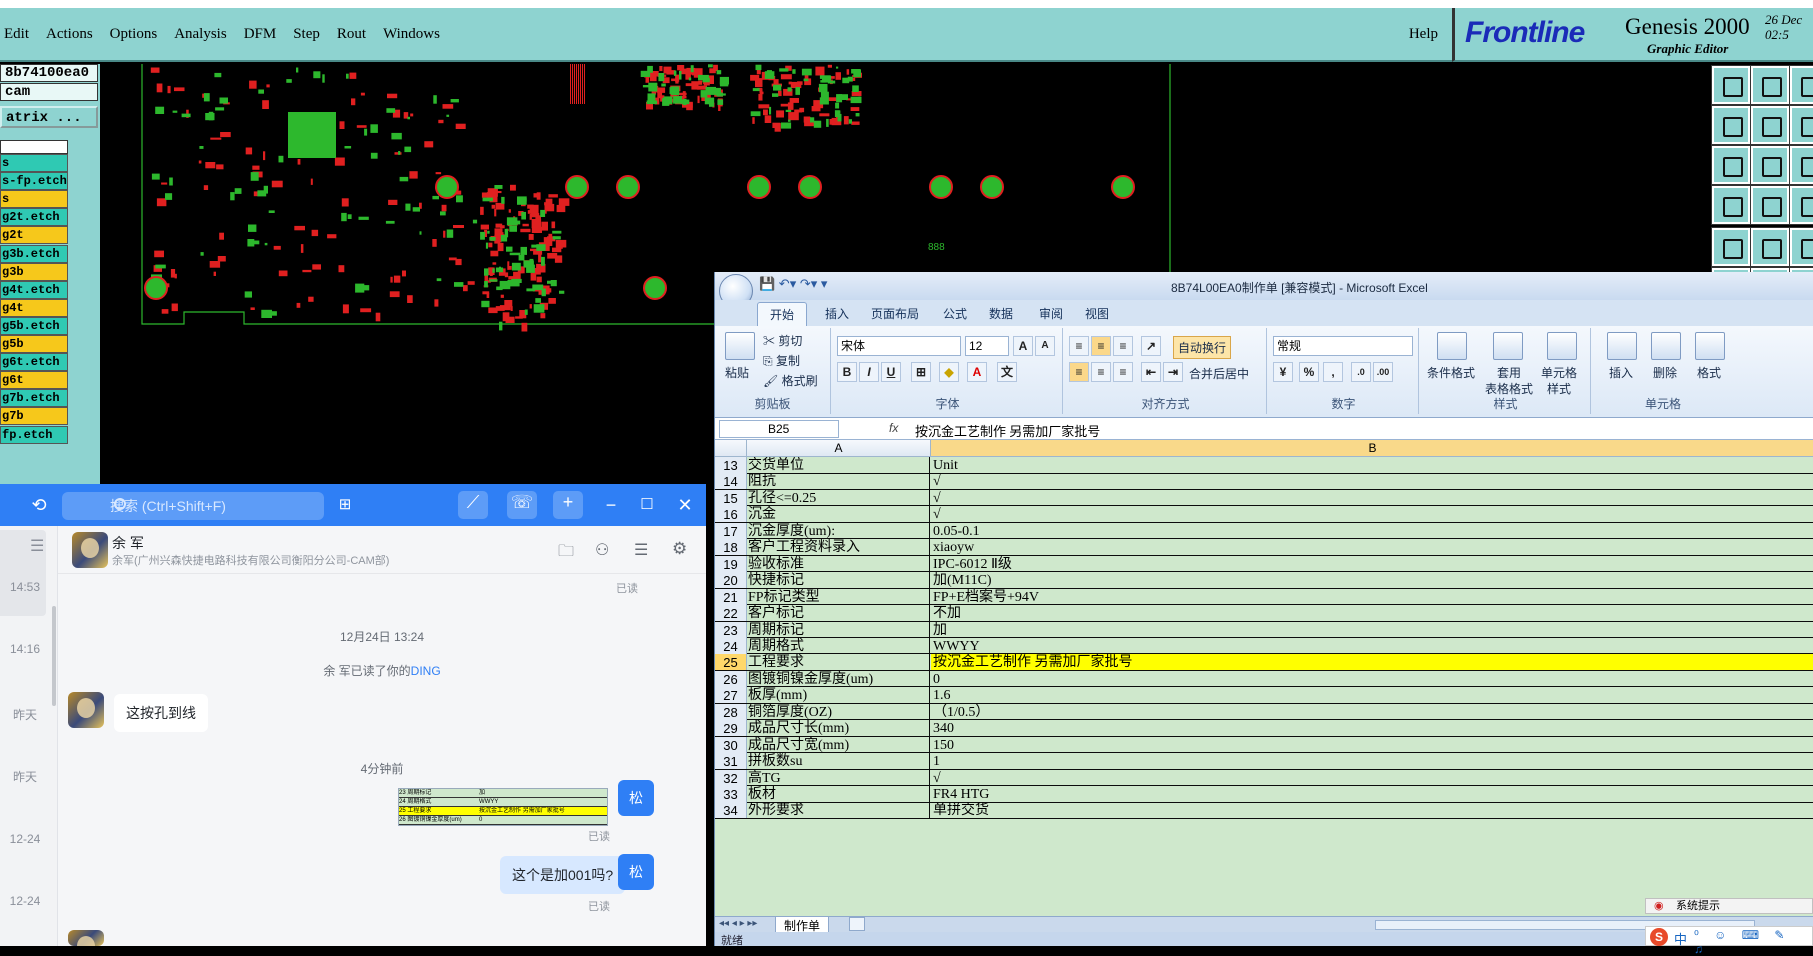 The width and height of the screenshot is (1813, 956). Describe the element at coordinates (838, 563) in the screenshot. I see `cell-a: 验收标准` at that location.